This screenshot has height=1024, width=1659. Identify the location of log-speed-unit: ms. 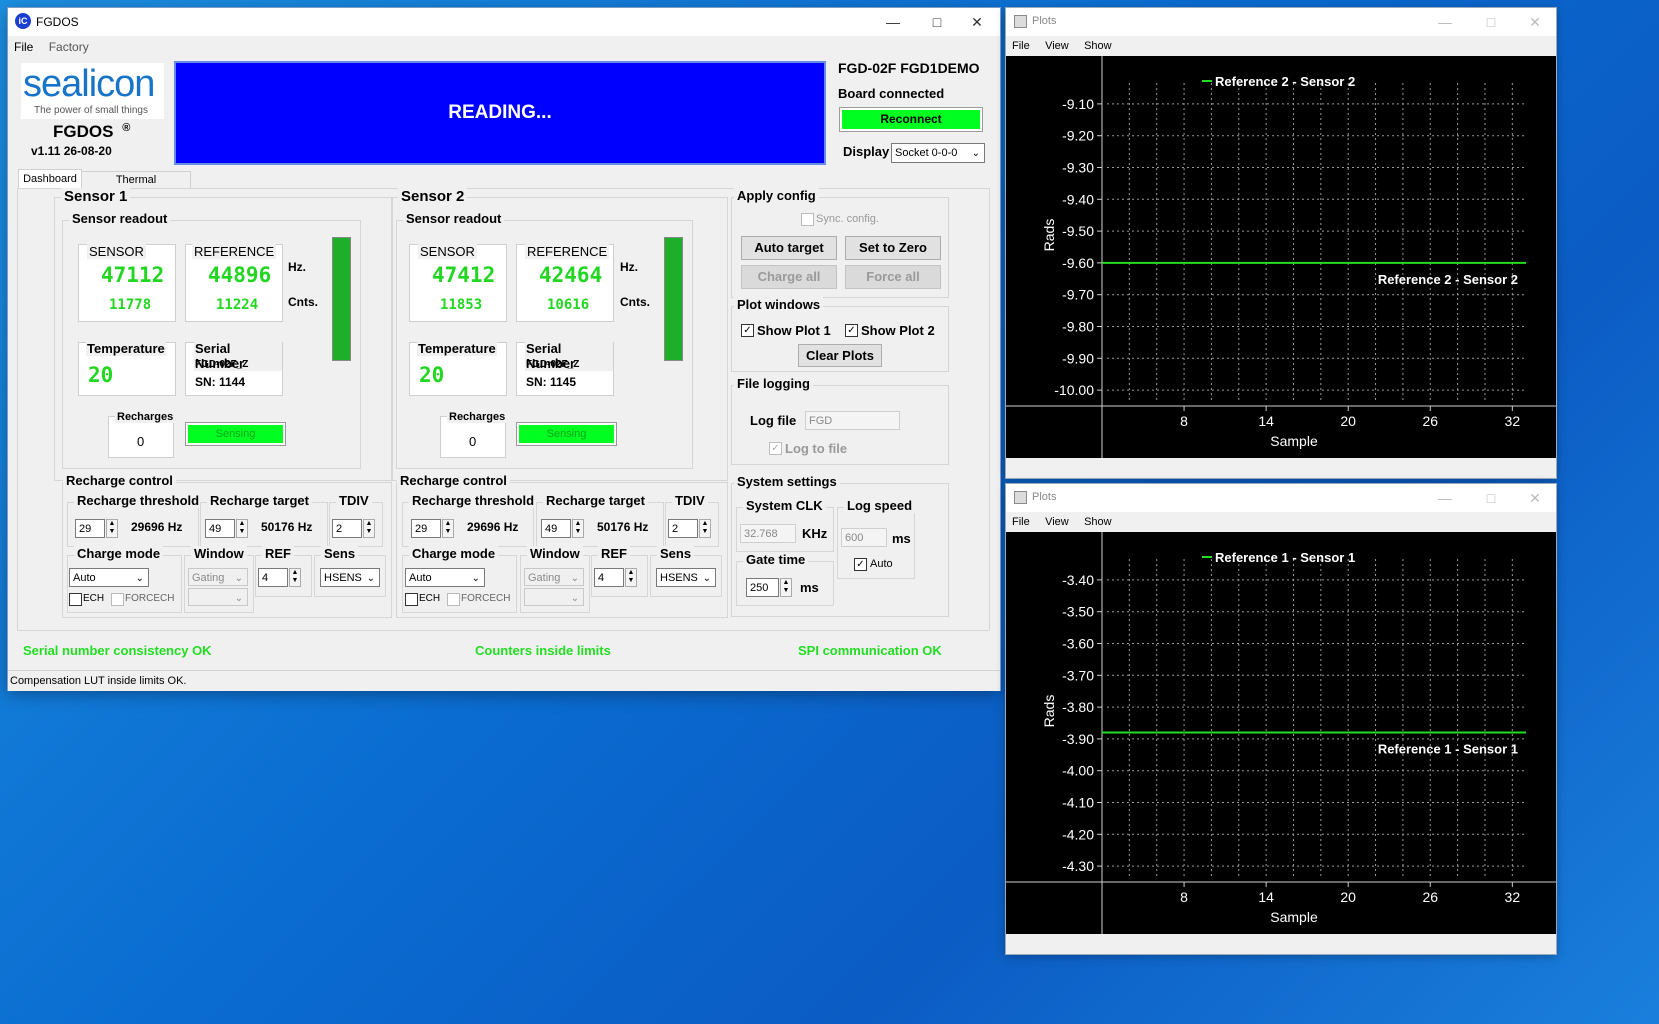
(901, 538).